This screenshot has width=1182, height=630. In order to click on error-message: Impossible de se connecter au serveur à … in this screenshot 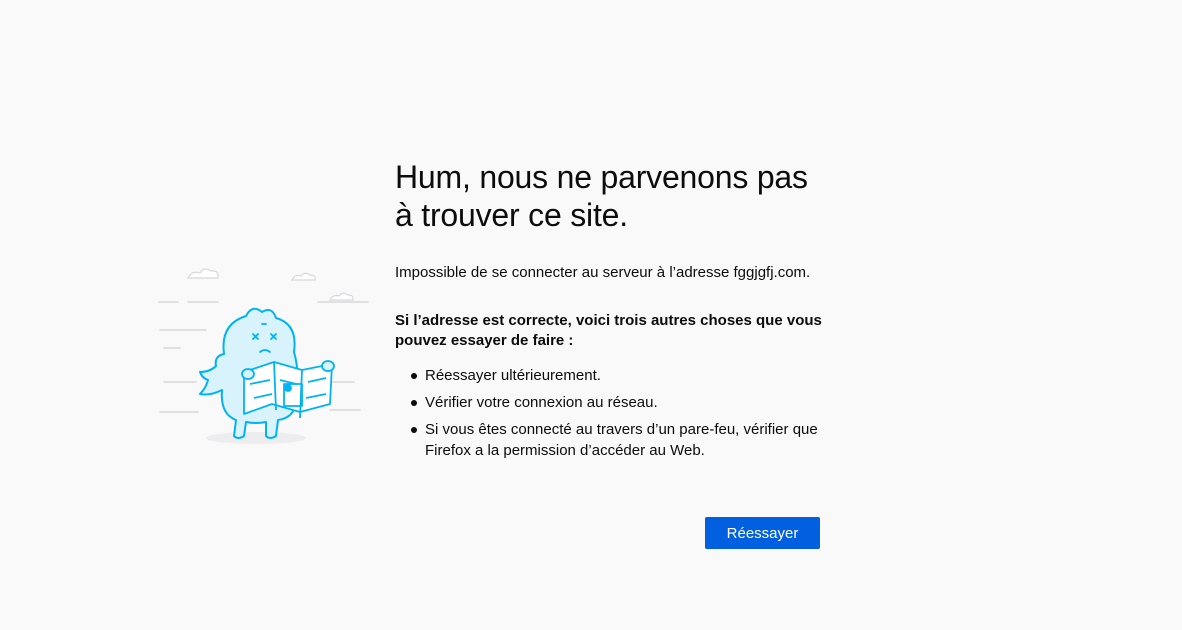, I will do `click(603, 272)`.